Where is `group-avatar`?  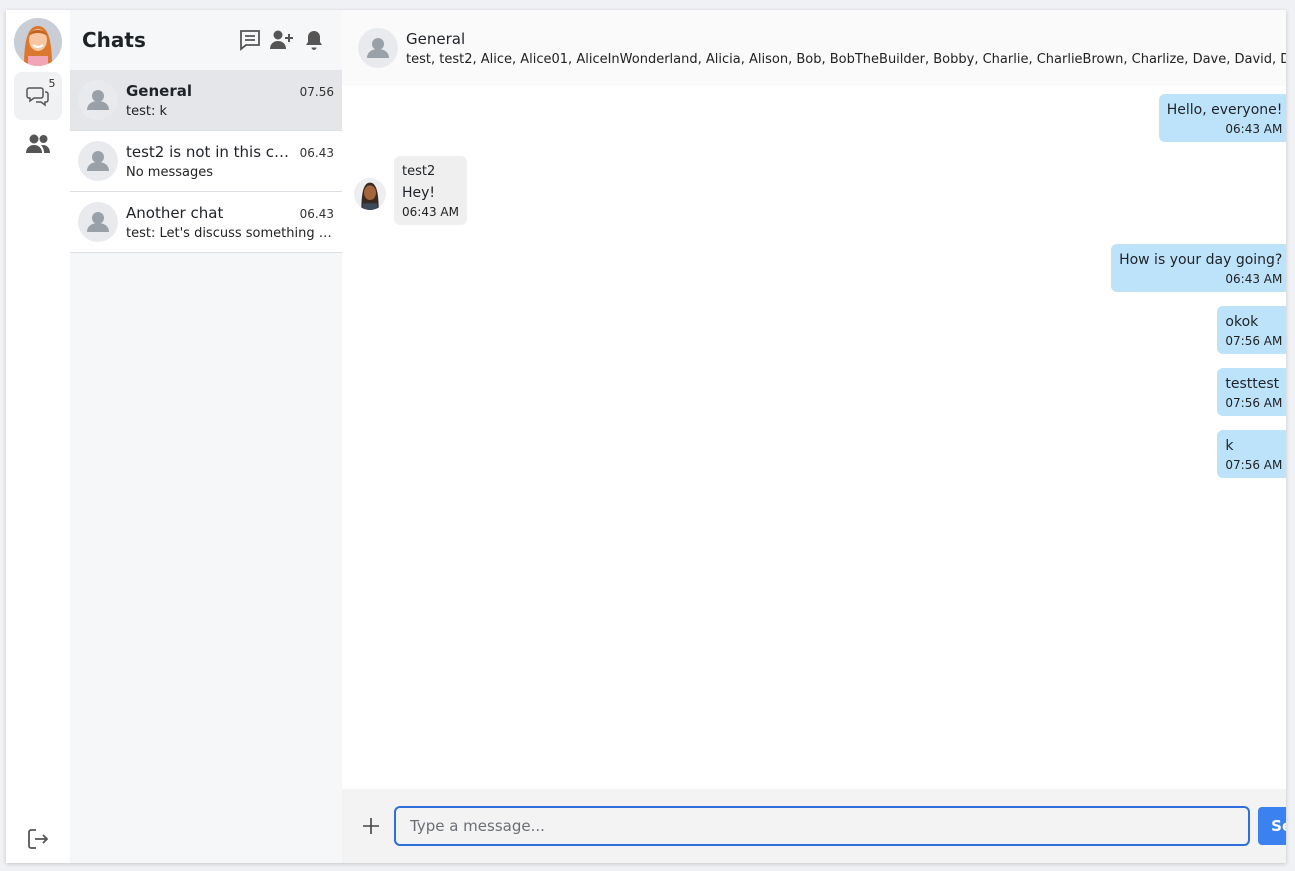
group-avatar is located at coordinates (378, 48).